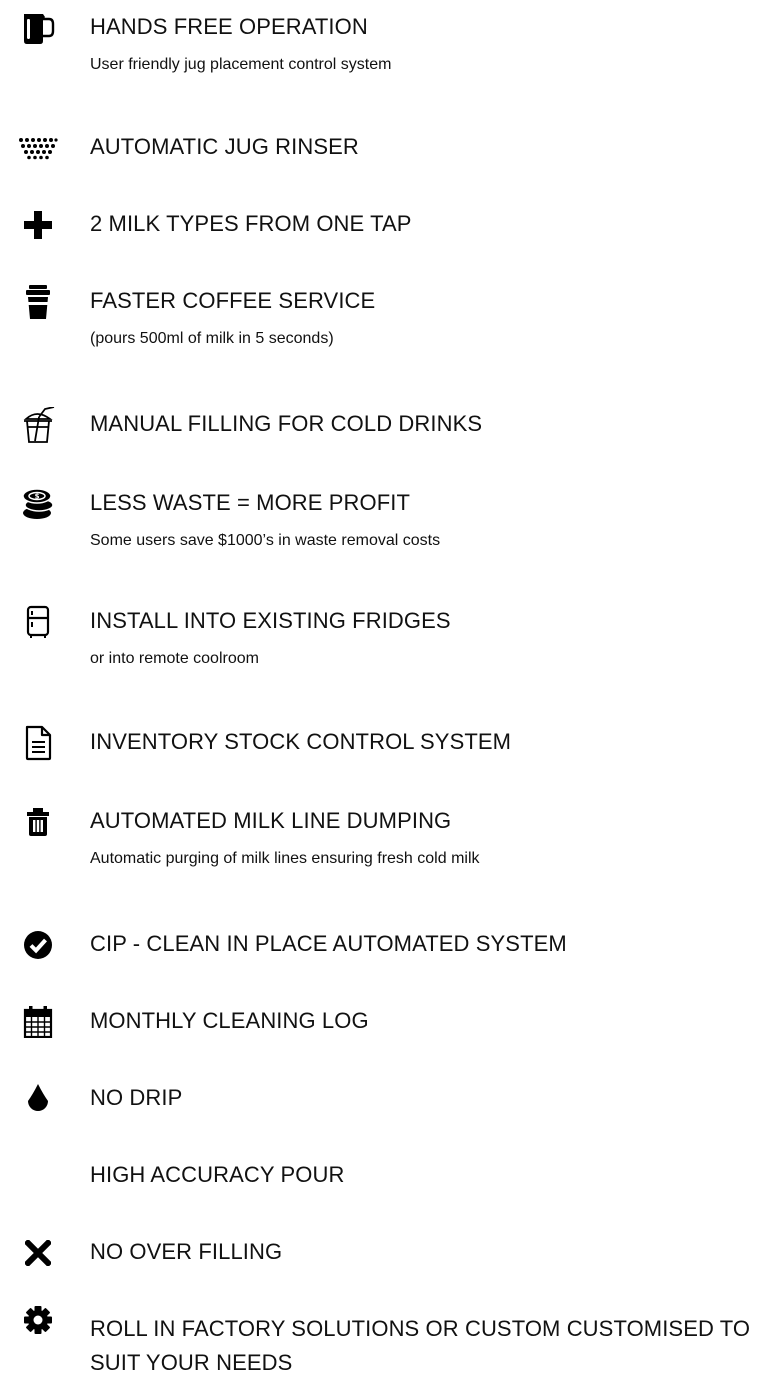 This screenshot has width=775, height=1395. What do you see at coordinates (212, 338) in the screenshot?
I see `feature-subtitle: (pours 500ml of milk in 5 seconds)` at bounding box center [212, 338].